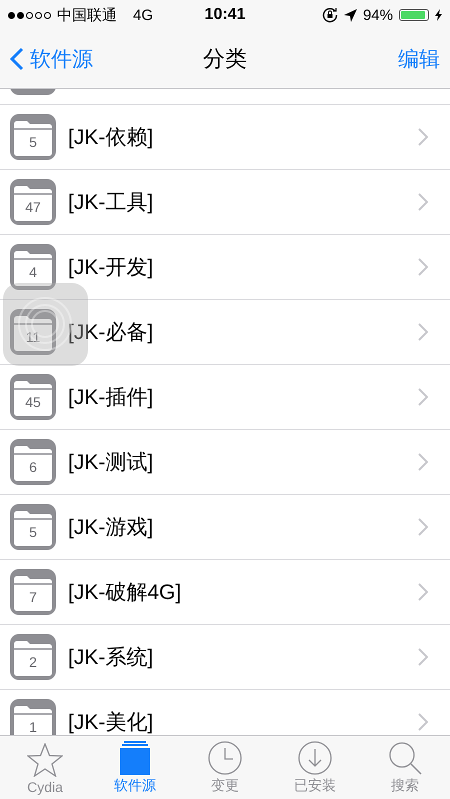 The width and height of the screenshot is (450, 799). Describe the element at coordinates (111, 527) in the screenshot. I see `category-label: [JK-游戏]` at that location.